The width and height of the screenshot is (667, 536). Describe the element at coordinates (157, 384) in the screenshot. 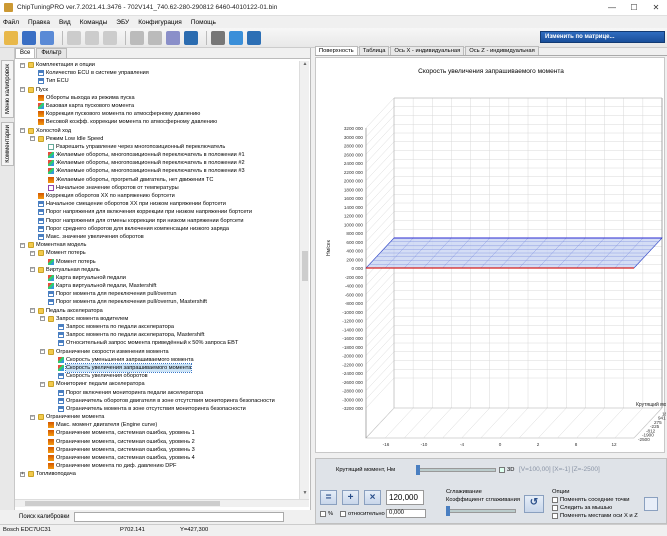

I see `tree-item: − Мониторинг педали акселератора` at that location.